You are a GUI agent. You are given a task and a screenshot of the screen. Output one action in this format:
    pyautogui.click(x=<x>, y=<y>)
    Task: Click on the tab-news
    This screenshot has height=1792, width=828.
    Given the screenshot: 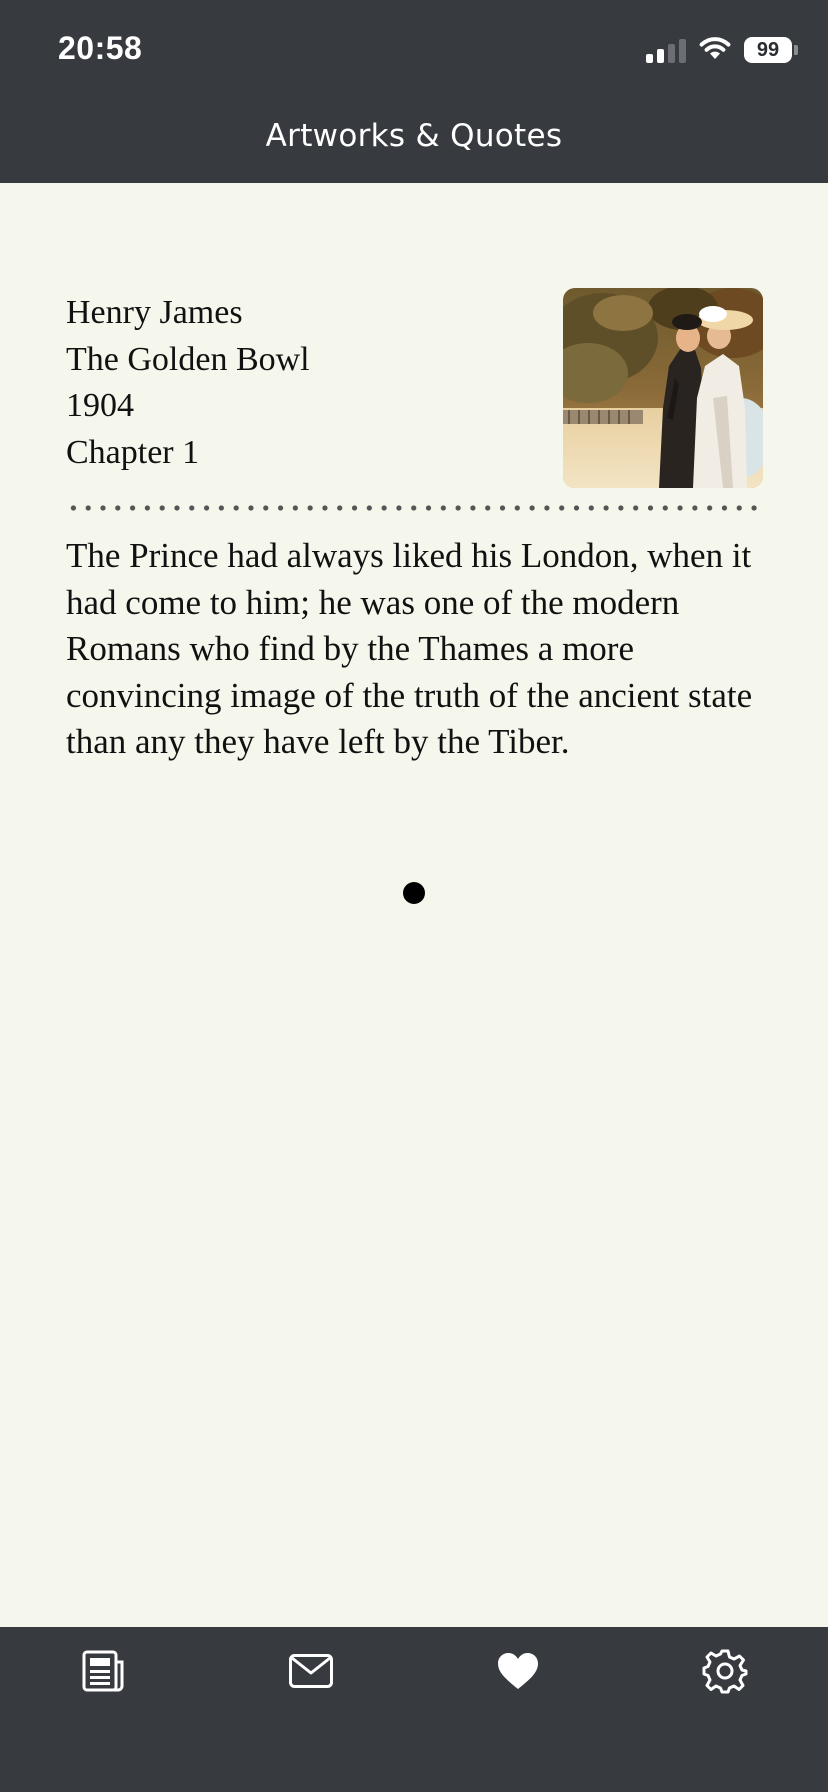 What is the action you would take?
    pyautogui.click(x=104, y=1671)
    